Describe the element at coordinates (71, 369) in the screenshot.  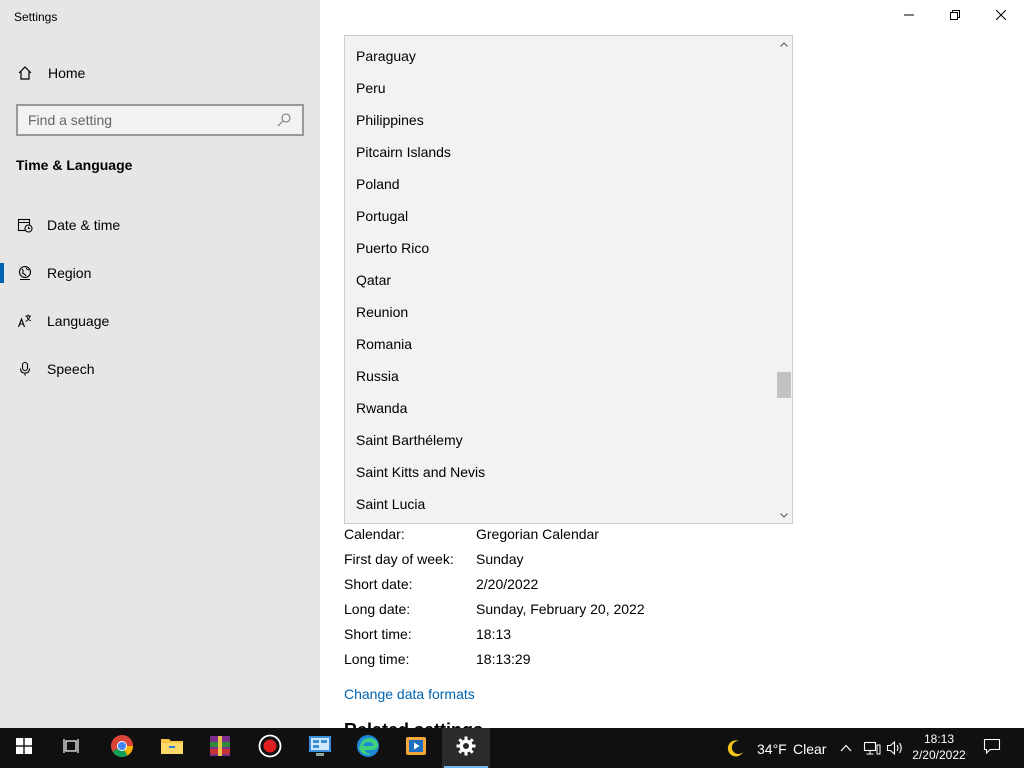
I see `sidebar-item-label: Speech` at that location.